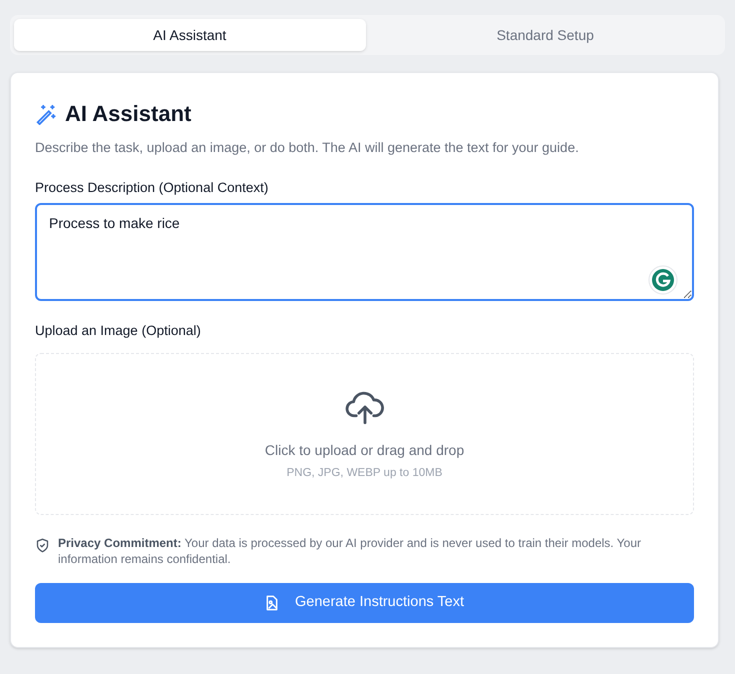 The image size is (735, 674). I want to click on tab: Standard Setup, so click(545, 35).